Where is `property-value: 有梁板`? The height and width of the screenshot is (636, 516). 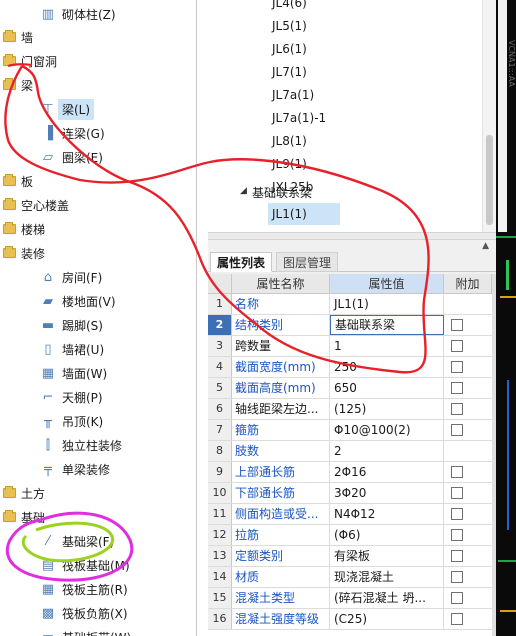 property-value: 有梁板 is located at coordinates (387, 556).